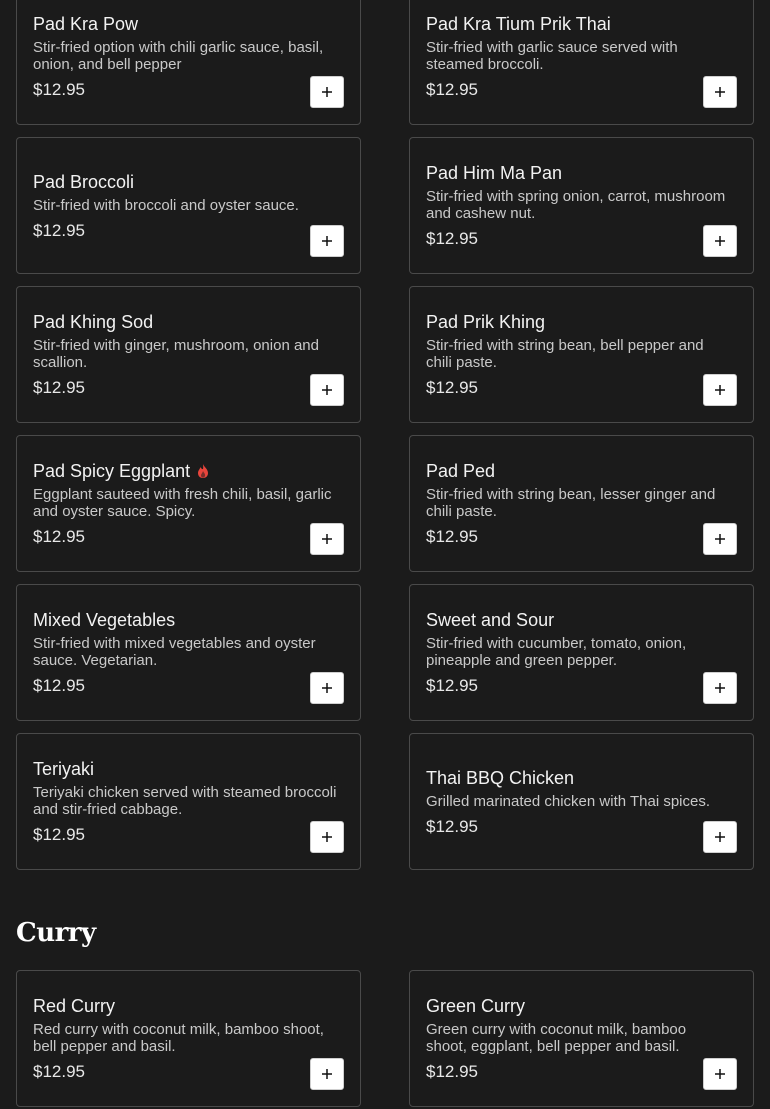  I want to click on menu-item-name: Green Curry, so click(476, 1006).